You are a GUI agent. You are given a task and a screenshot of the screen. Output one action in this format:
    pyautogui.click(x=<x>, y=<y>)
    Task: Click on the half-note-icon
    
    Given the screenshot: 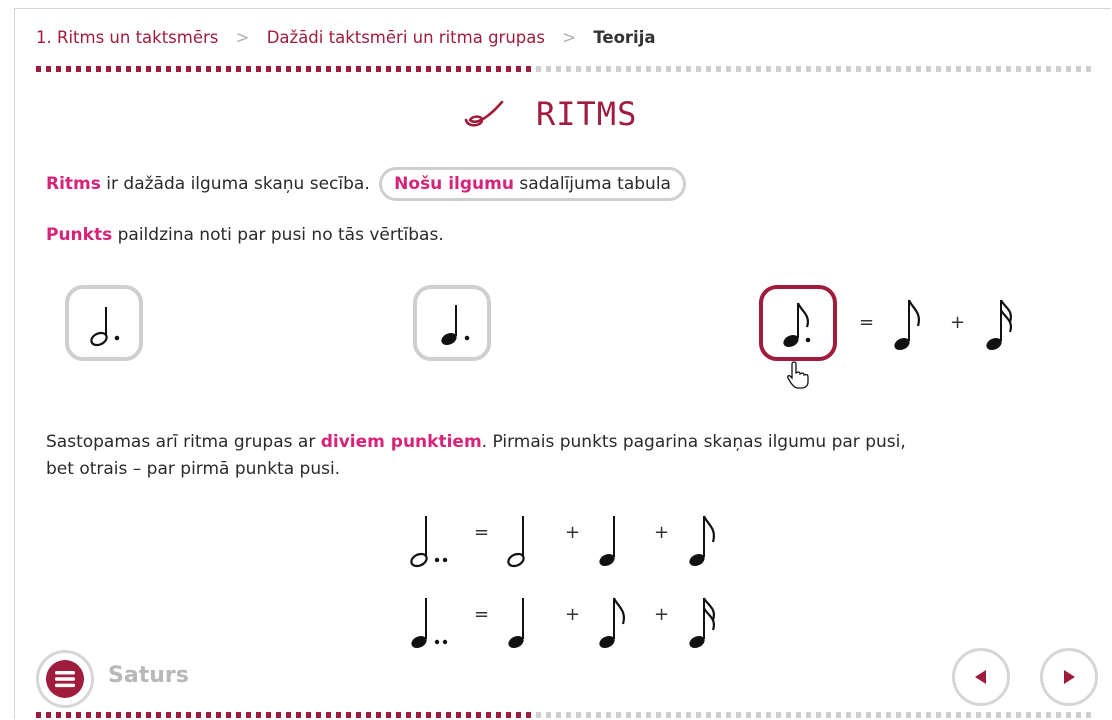 What is the action you would take?
    pyautogui.click(x=516, y=542)
    